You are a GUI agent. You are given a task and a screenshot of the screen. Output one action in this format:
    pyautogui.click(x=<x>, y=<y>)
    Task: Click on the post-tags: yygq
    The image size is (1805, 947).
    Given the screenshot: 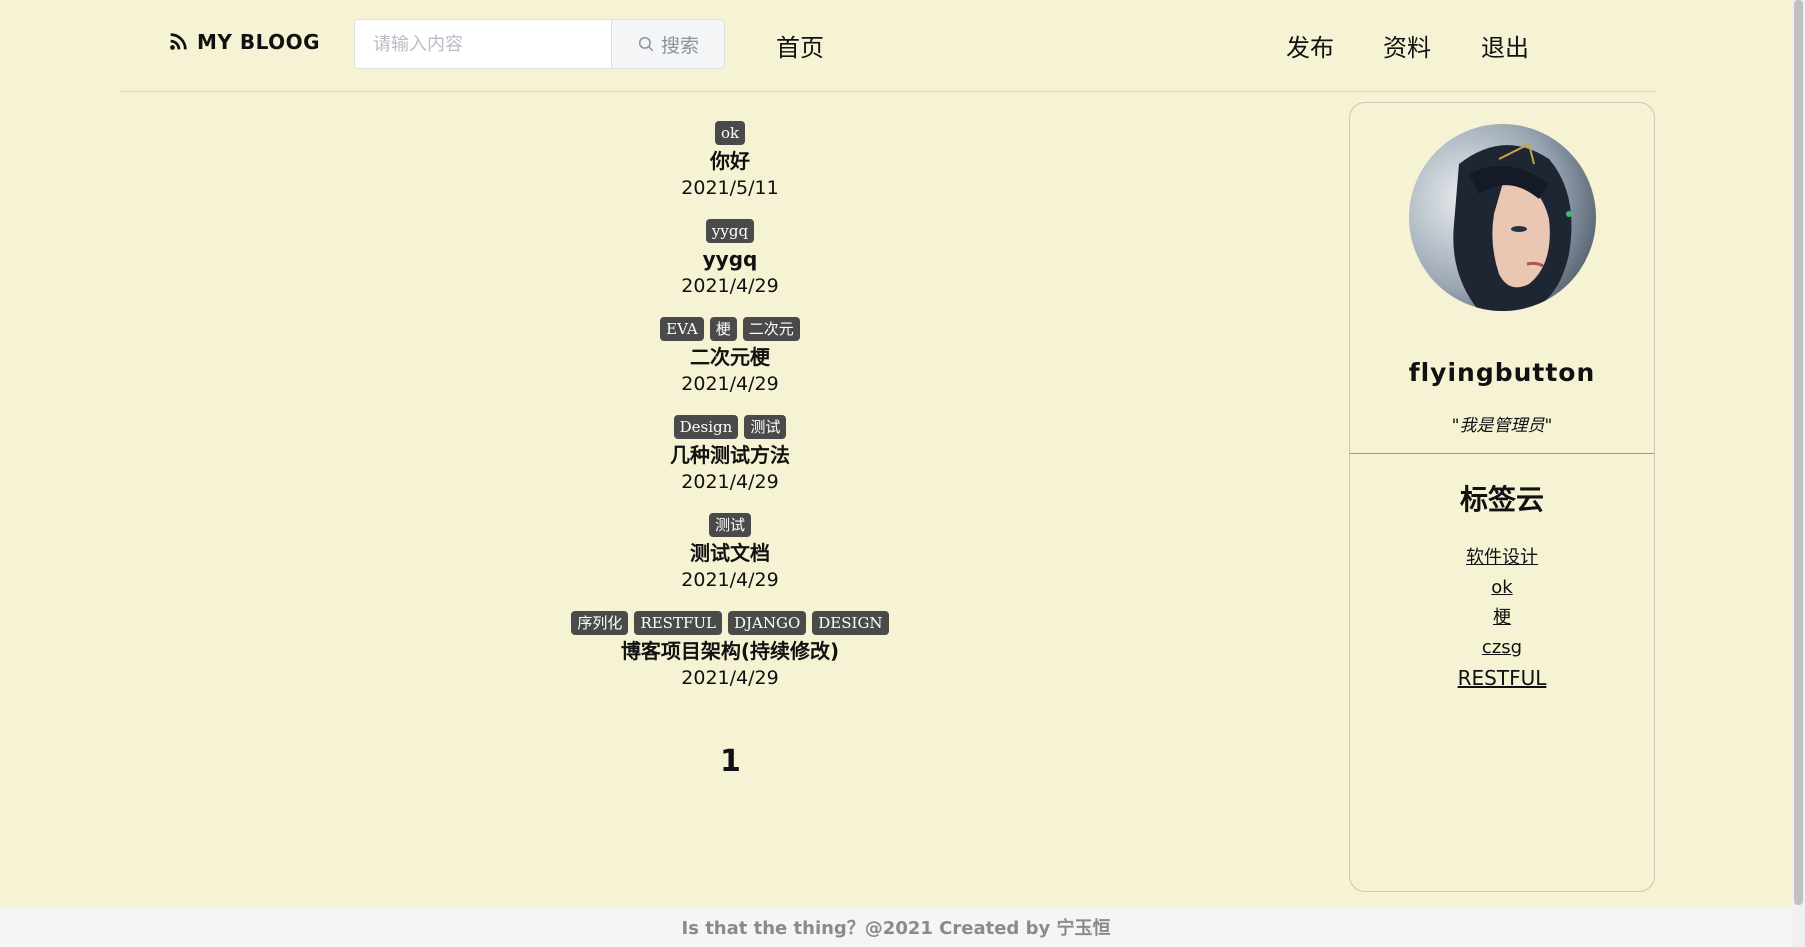 What is the action you would take?
    pyautogui.click(x=730, y=231)
    